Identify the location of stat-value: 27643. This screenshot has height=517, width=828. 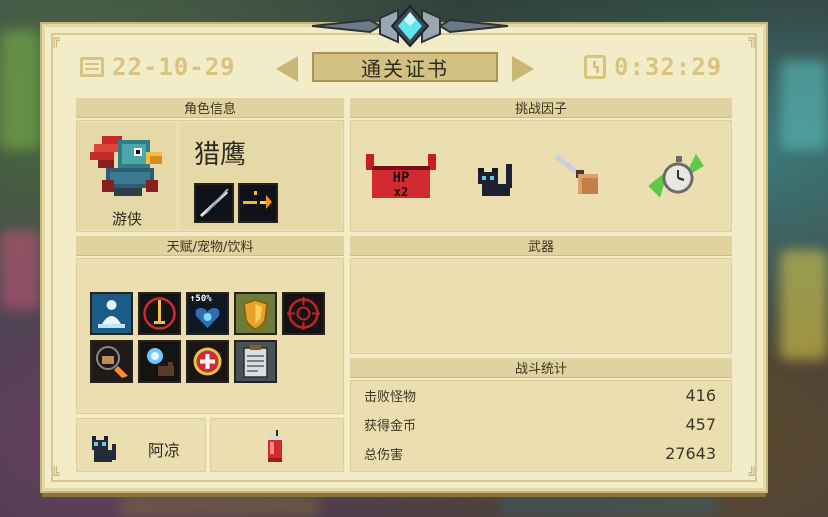
(690, 453).